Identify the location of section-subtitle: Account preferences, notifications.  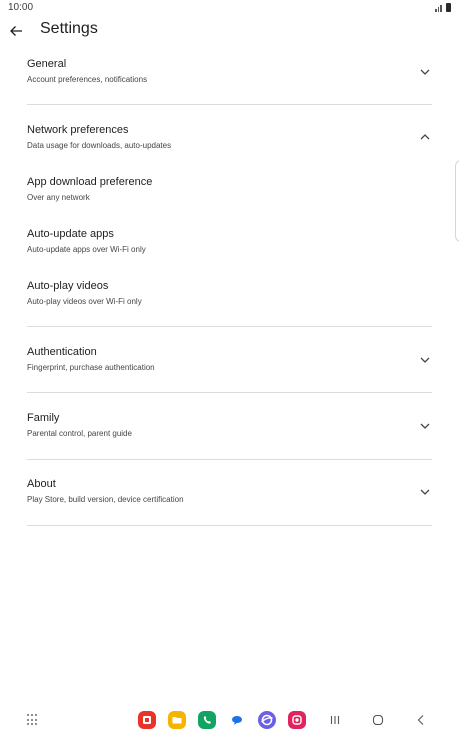
(87, 79).